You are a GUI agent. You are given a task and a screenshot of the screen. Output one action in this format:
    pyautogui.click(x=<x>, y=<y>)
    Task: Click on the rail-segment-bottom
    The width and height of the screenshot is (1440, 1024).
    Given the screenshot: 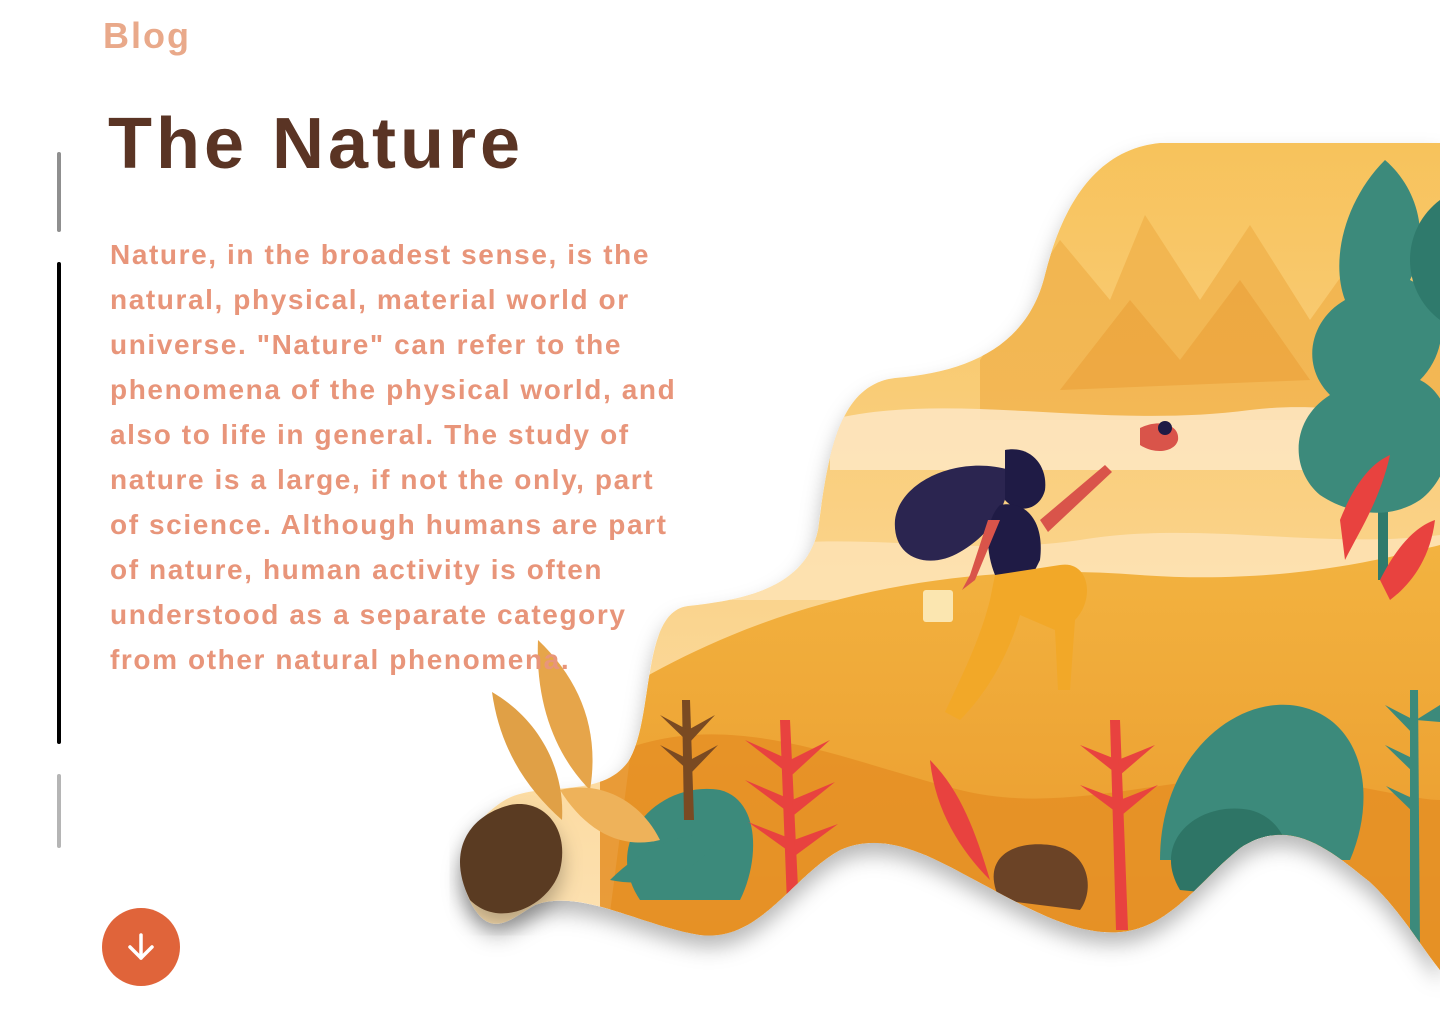 What is the action you would take?
    pyautogui.click(x=59, y=811)
    